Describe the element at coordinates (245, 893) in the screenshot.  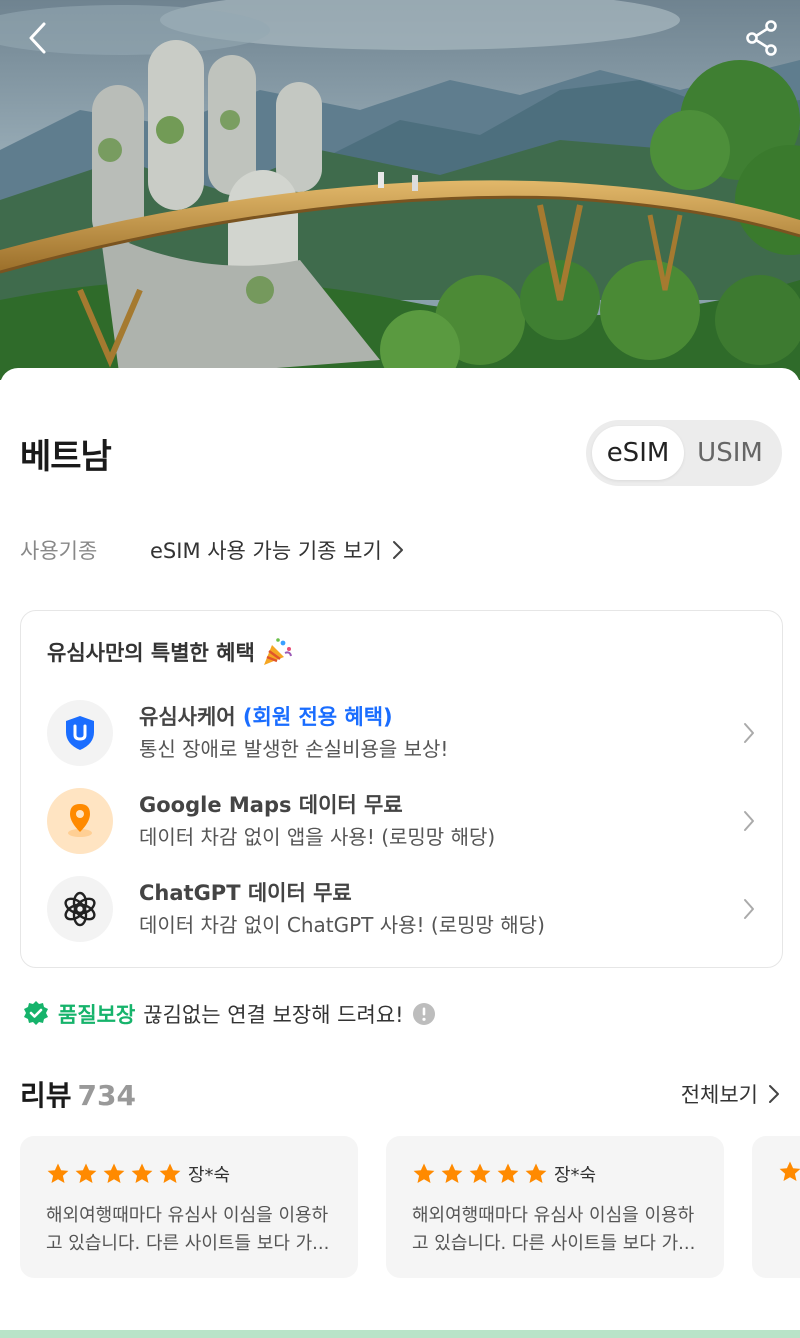
I see `benefit-title: ChatGPT 데이터 무료` at that location.